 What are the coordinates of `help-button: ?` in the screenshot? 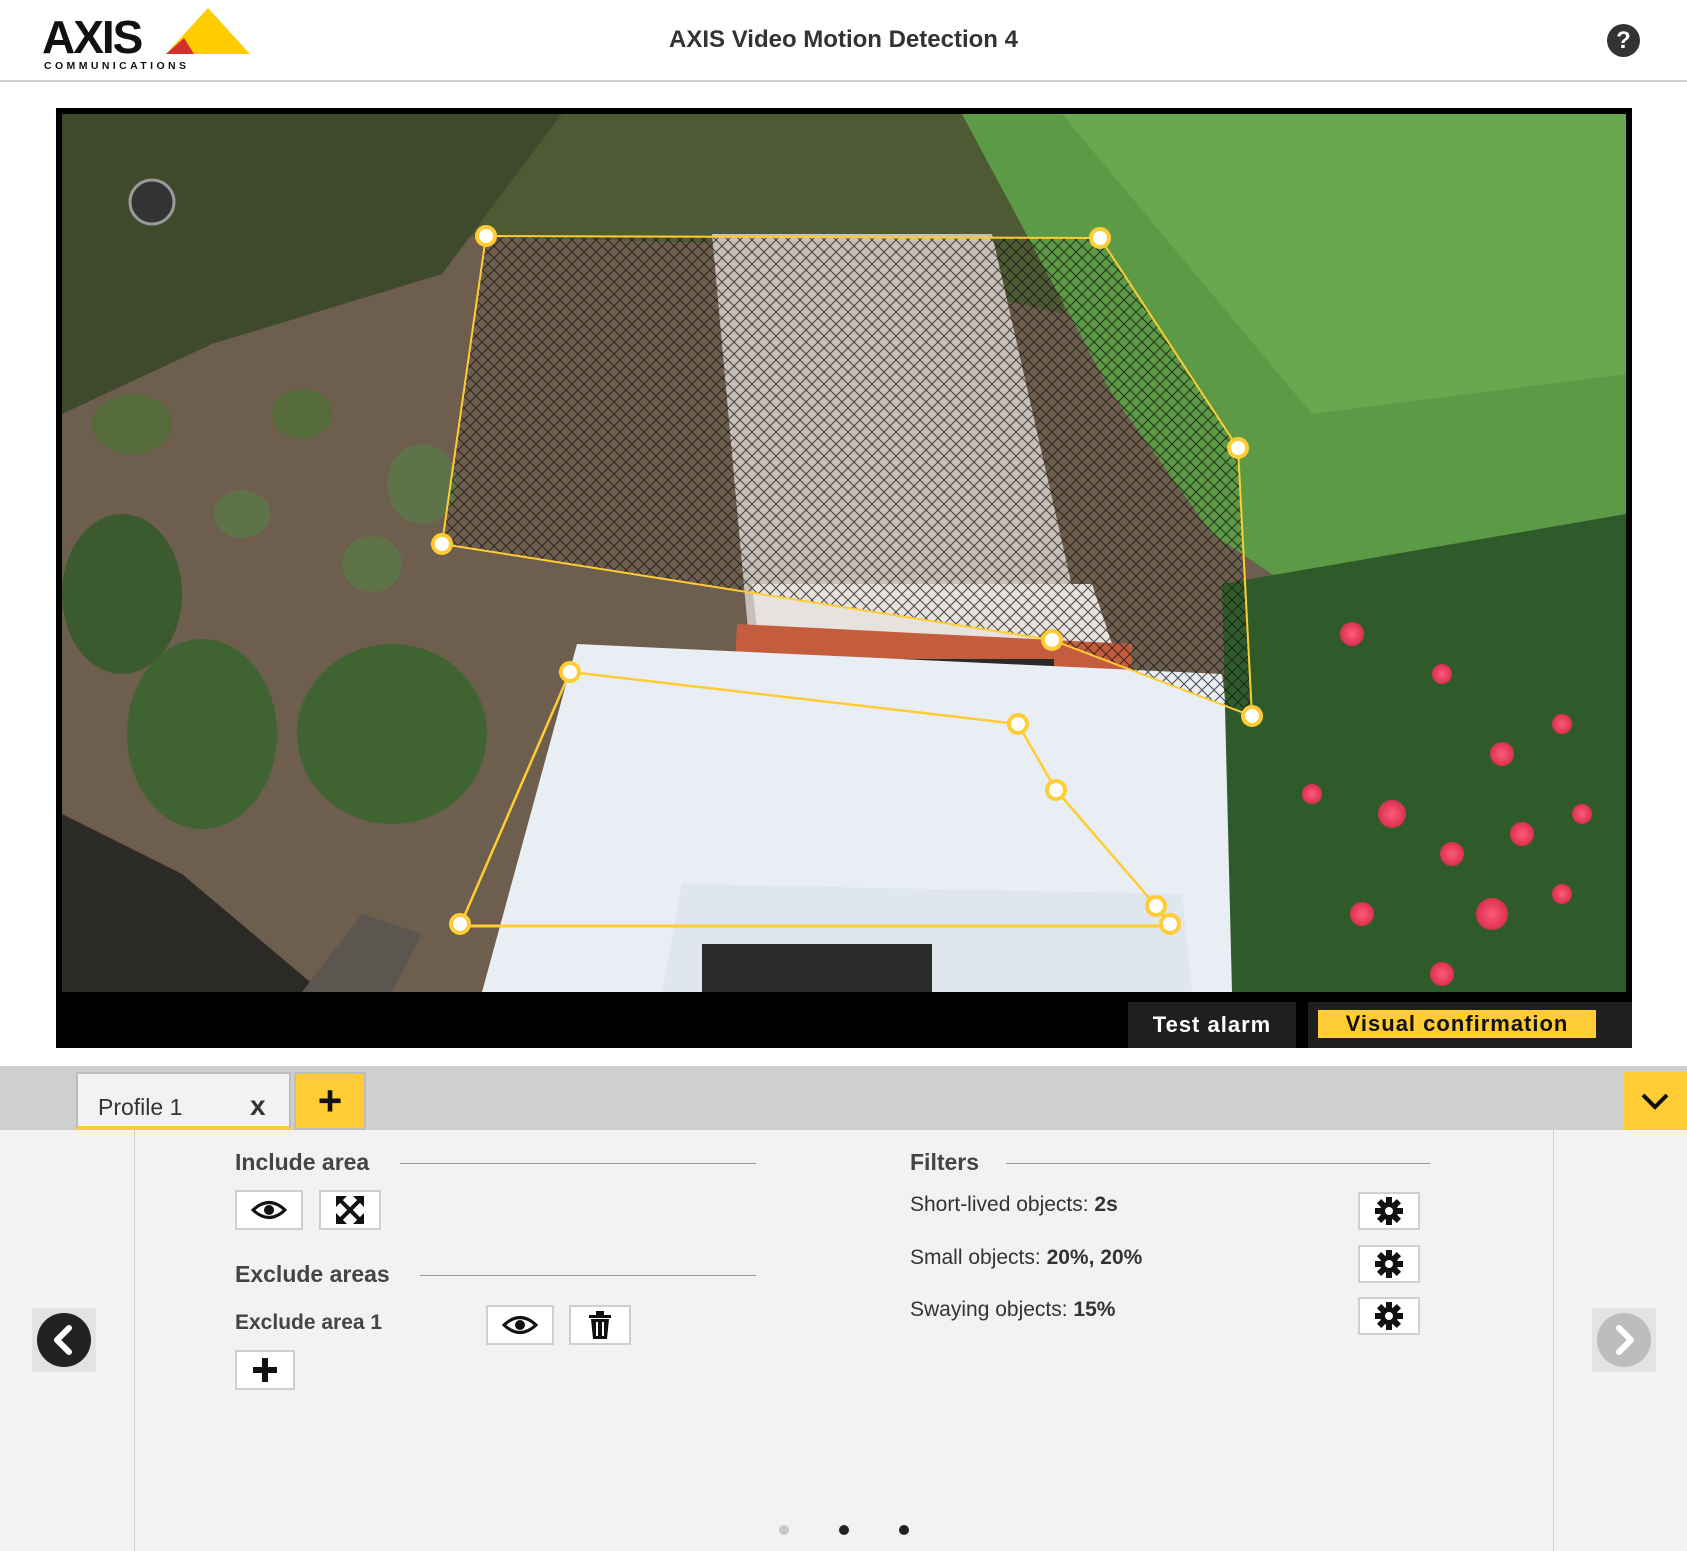 It's located at (1623, 40).